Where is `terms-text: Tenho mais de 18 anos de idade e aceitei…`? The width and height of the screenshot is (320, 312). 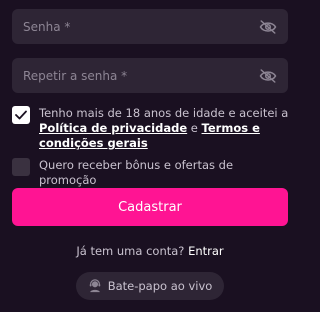 terms-text: Tenho mais de 18 anos de idade e aceitei… is located at coordinates (164, 113).